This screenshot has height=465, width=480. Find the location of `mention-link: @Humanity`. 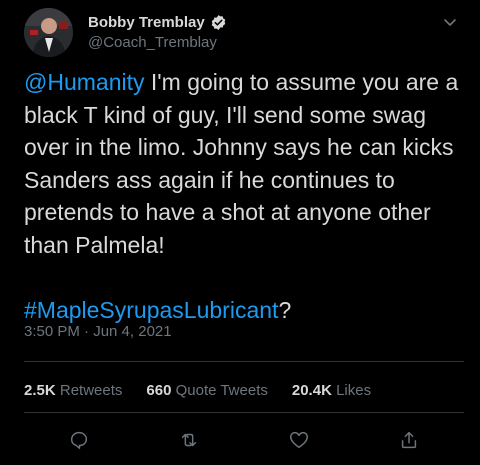

mention-link: @Humanity is located at coordinates (84, 82).